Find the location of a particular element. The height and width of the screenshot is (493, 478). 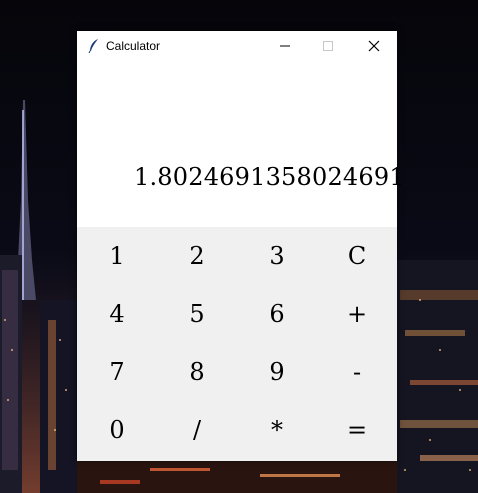

key-1: 1 is located at coordinates (117, 256).